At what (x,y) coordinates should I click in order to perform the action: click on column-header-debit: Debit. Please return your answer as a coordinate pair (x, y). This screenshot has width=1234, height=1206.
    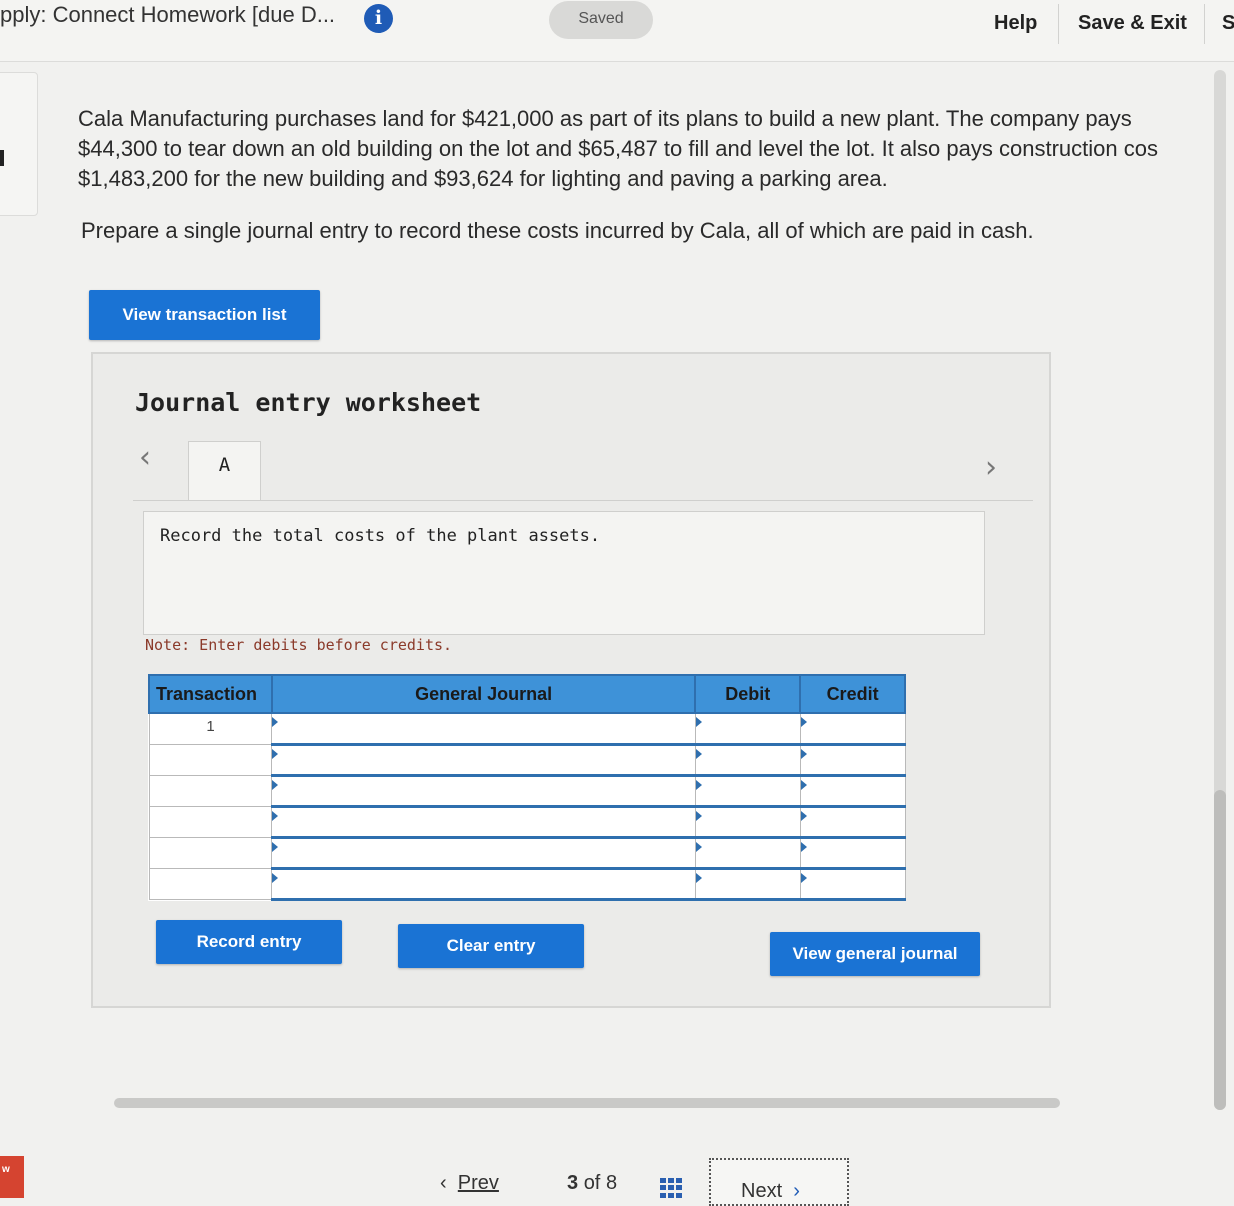
    Looking at the image, I should click on (748, 694).